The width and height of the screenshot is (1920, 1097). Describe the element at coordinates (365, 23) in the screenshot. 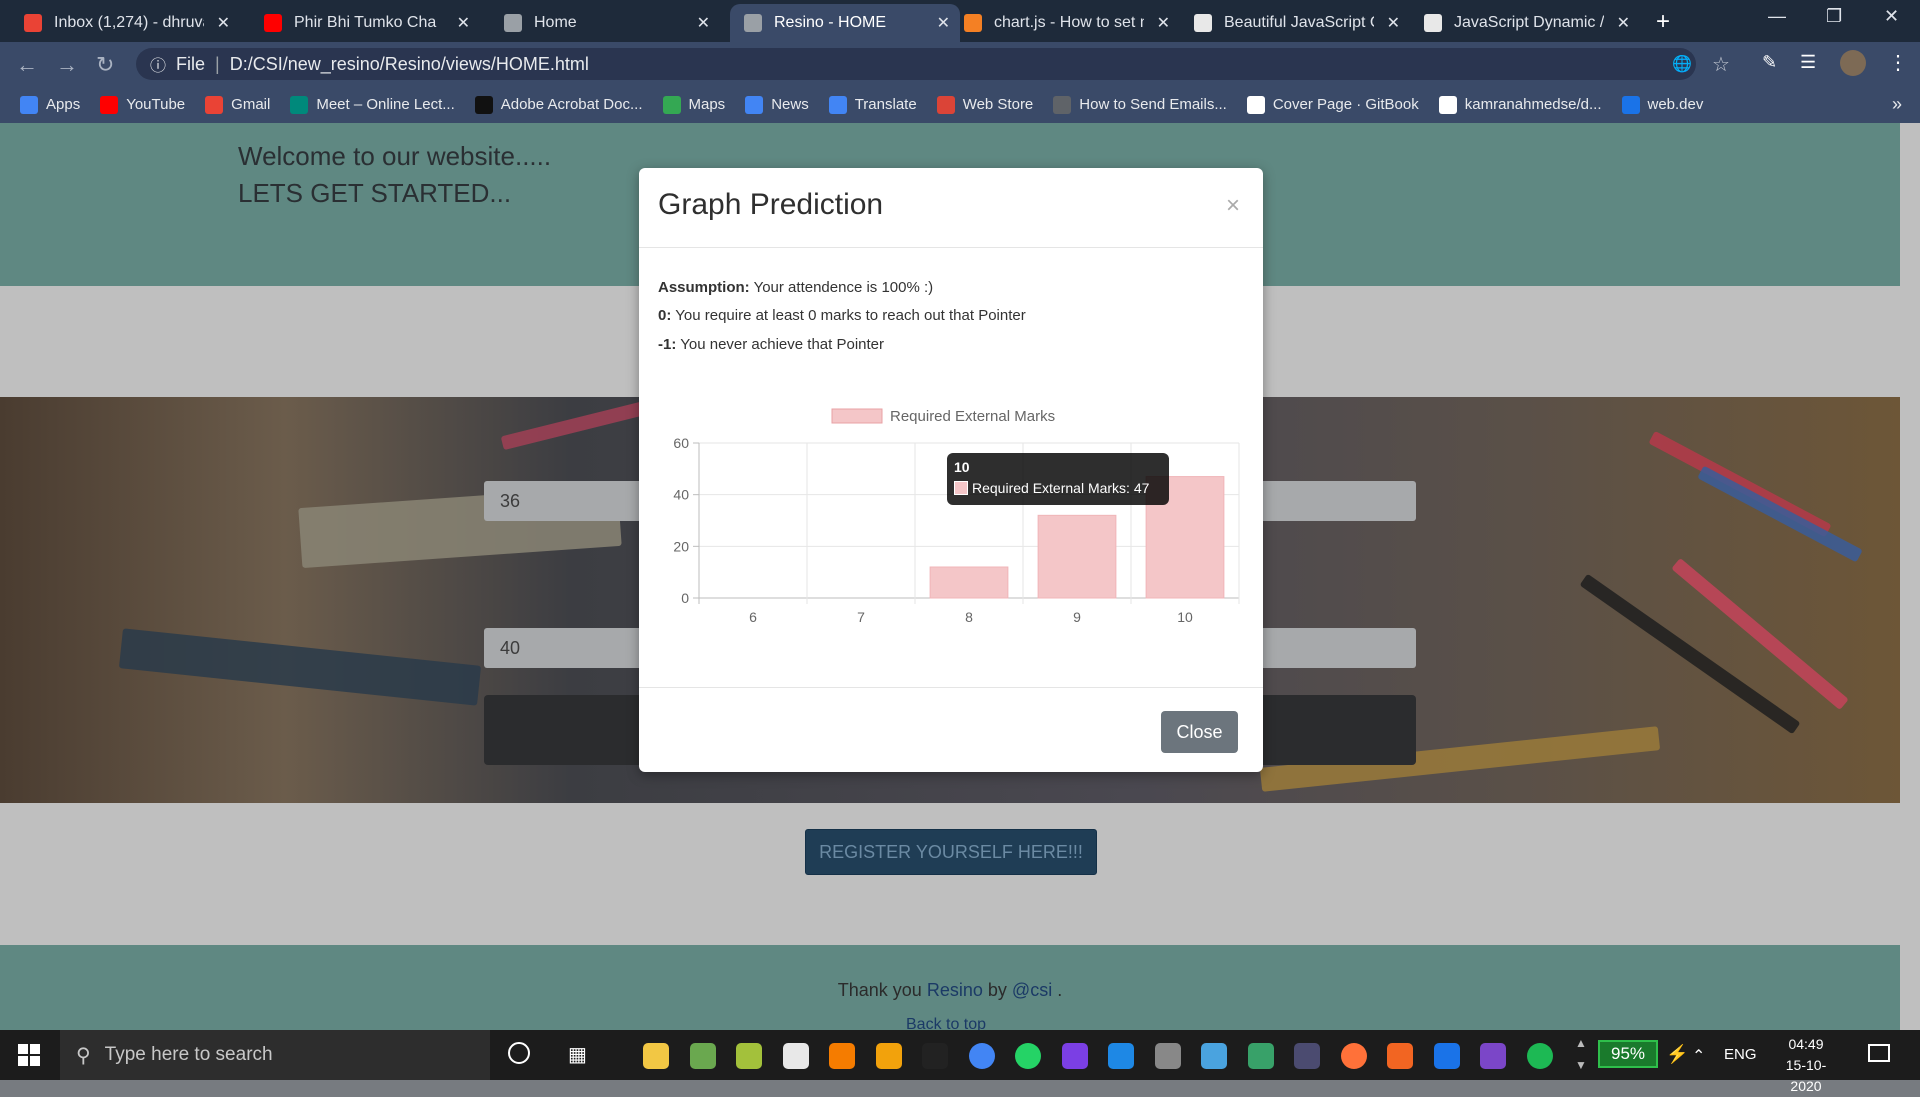

I see `tab-1: Phir Bhi Tumko Cha ✕` at that location.